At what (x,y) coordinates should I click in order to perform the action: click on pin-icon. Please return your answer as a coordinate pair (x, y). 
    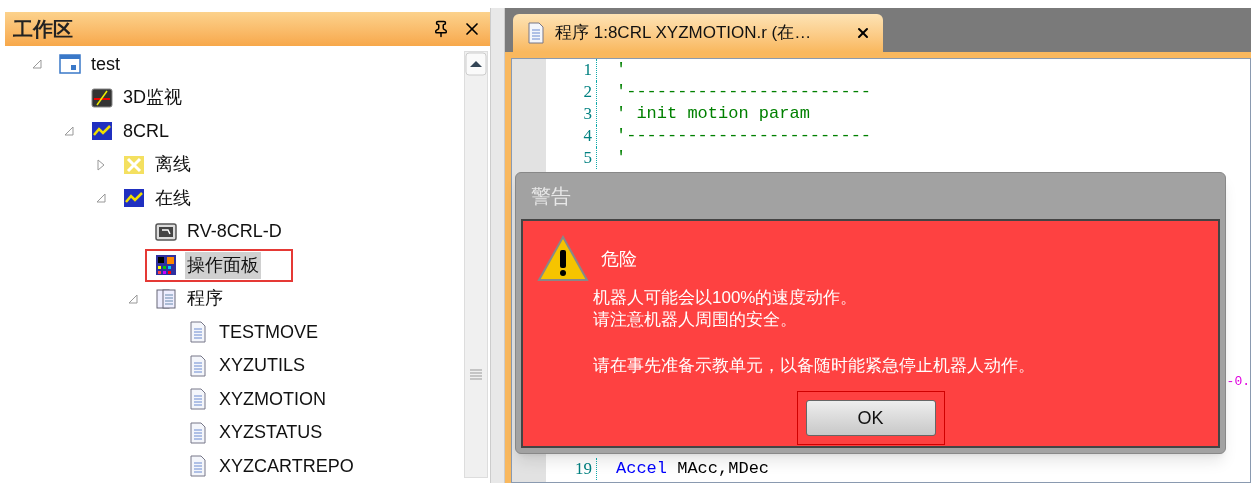
    Looking at the image, I should click on (441, 28).